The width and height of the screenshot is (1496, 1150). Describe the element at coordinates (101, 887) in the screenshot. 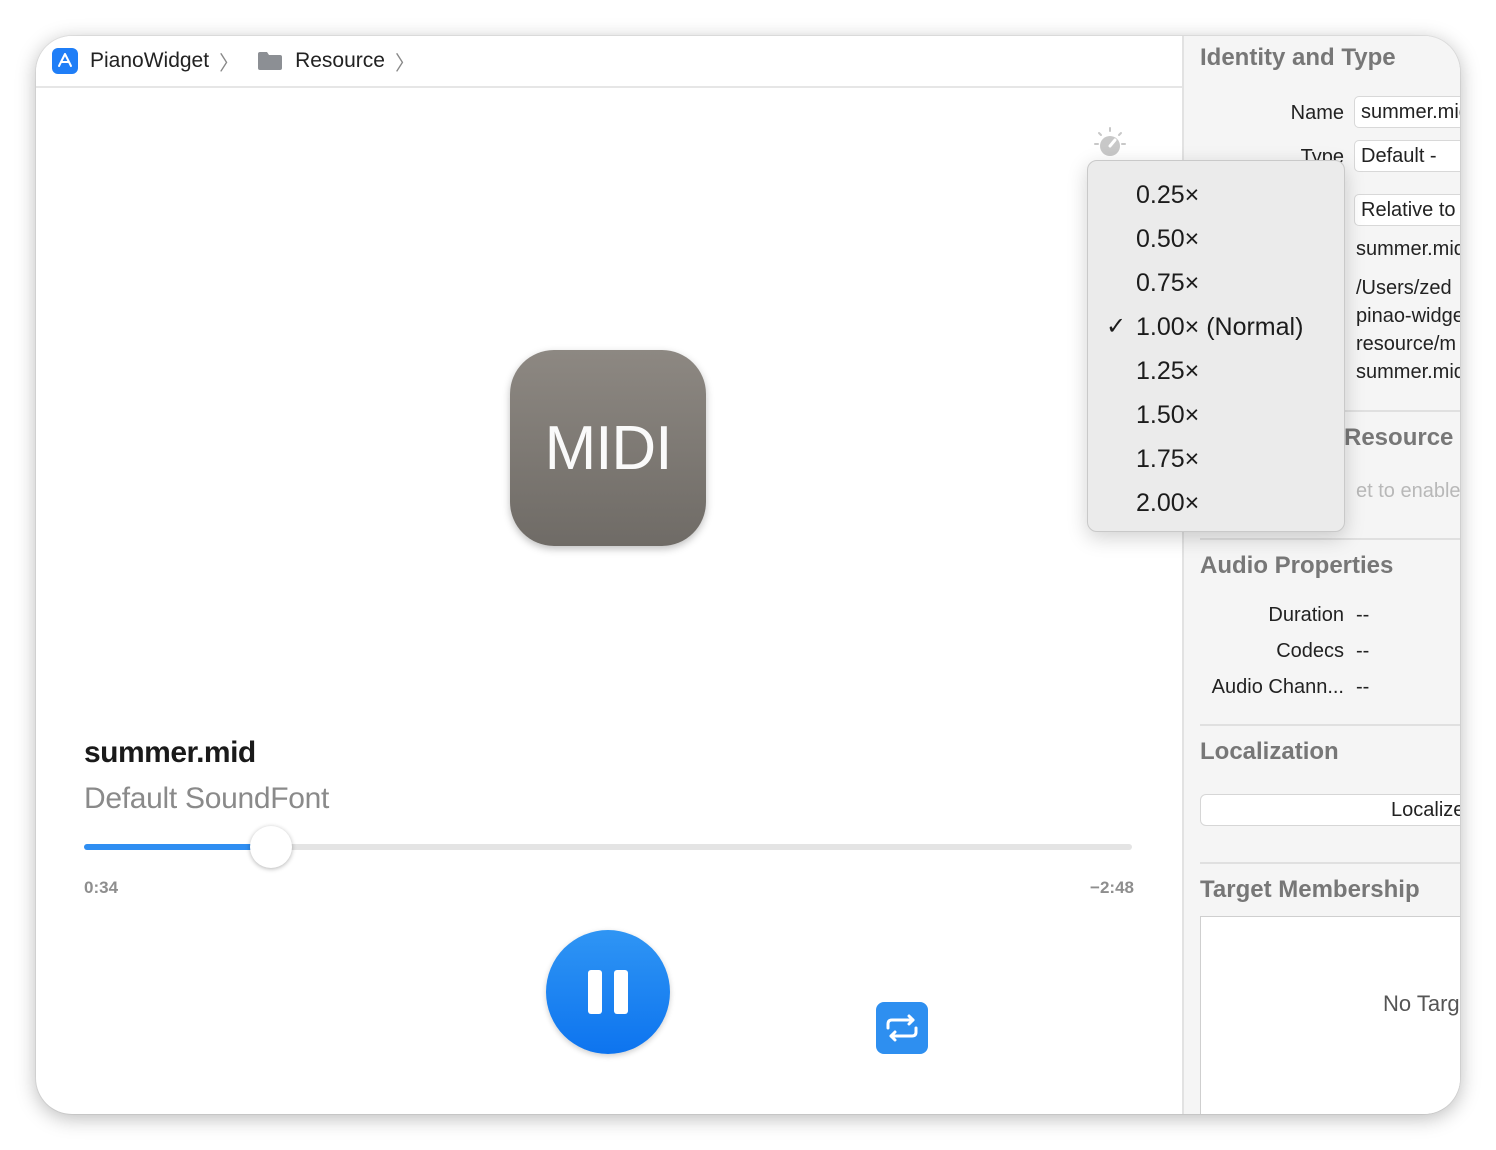

I see `elapsed-time: 0:34` at that location.